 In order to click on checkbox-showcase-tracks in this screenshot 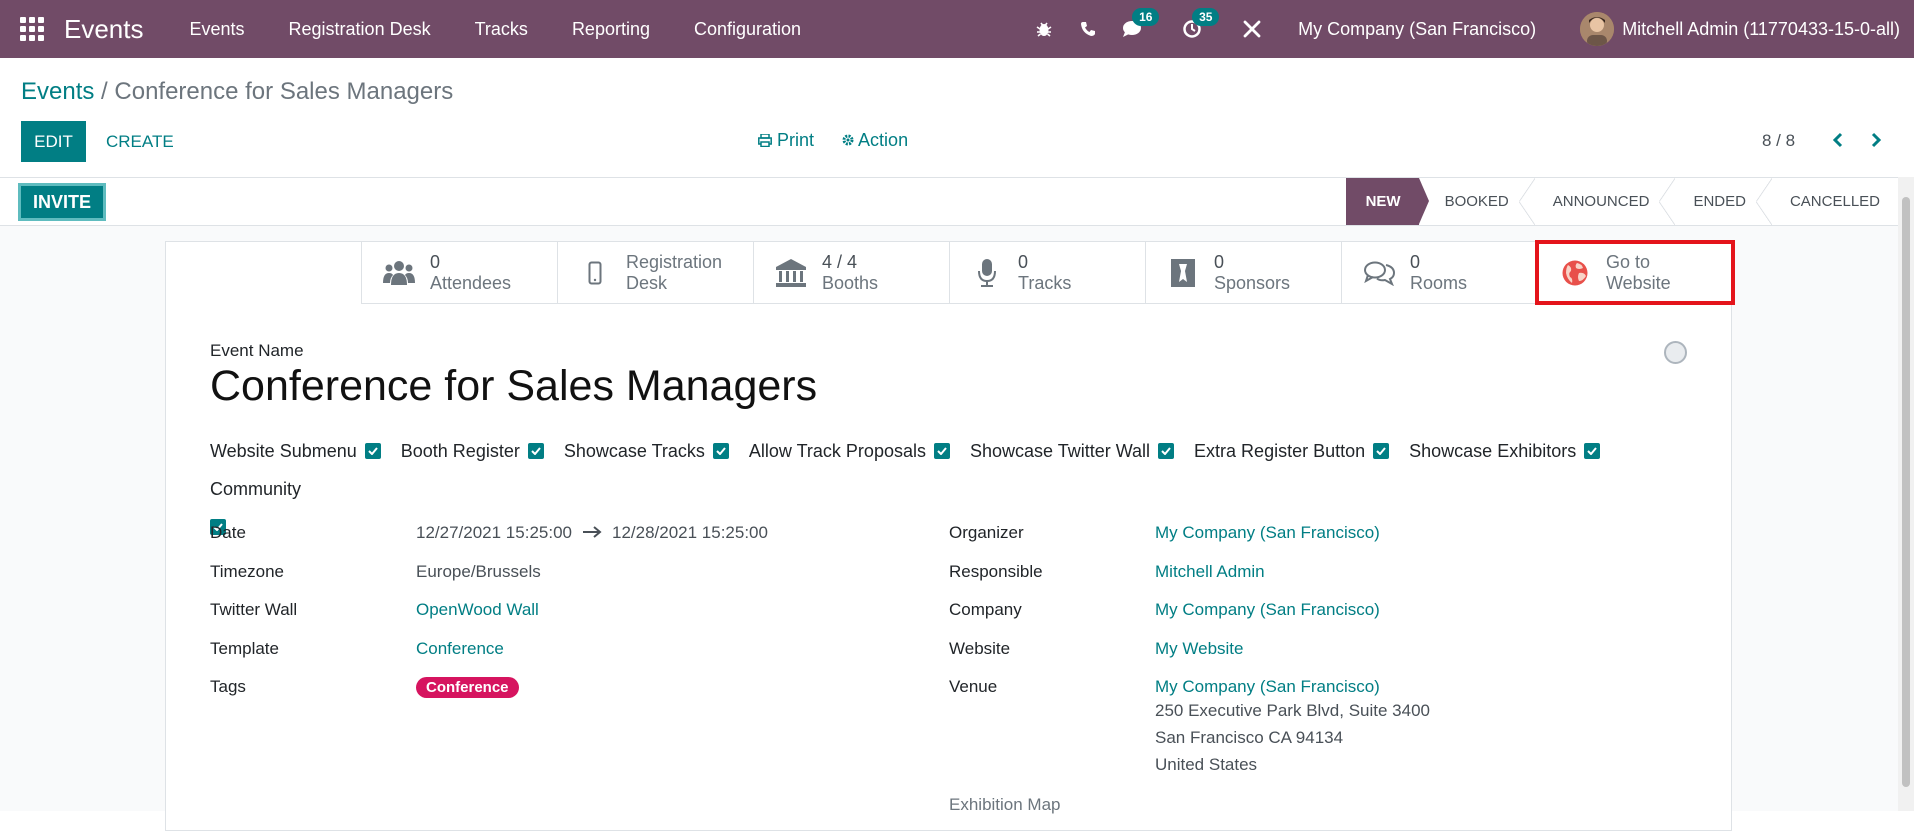, I will do `click(720, 451)`.